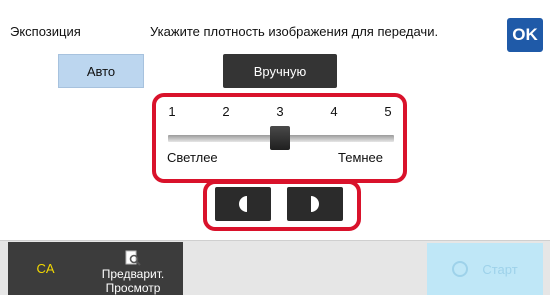 The width and height of the screenshot is (550, 295). What do you see at coordinates (133, 274) in the screenshot?
I see `preview-label-line1: Предварит.` at bounding box center [133, 274].